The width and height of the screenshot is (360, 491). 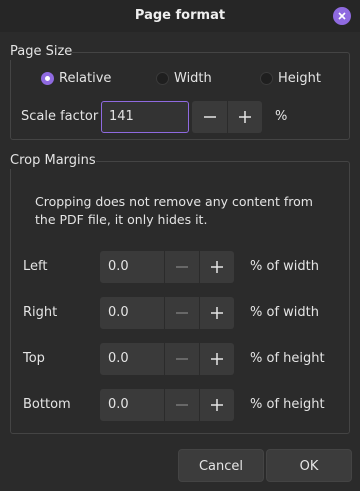 I want to click on radio-height-label: Height, so click(x=299, y=78).